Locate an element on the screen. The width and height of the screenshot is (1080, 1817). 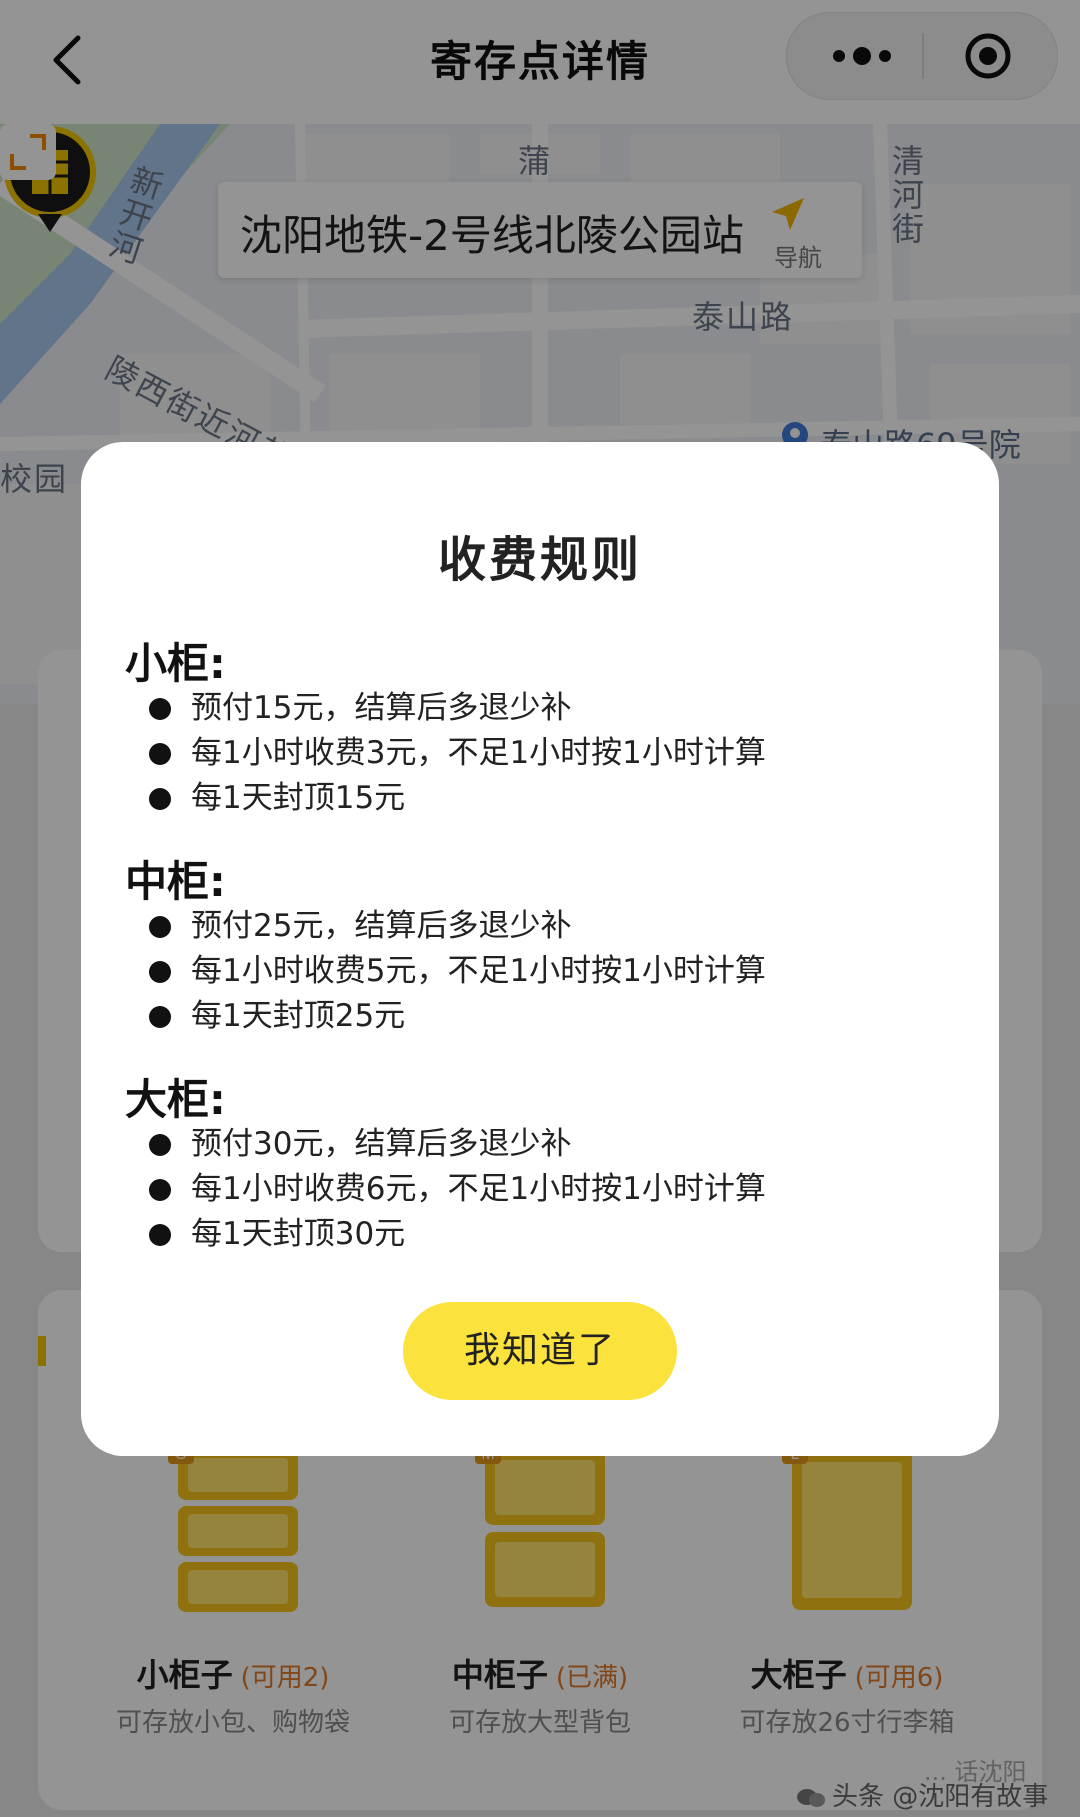
rule-text: 每1天封顶15元 is located at coordinates (298, 798).